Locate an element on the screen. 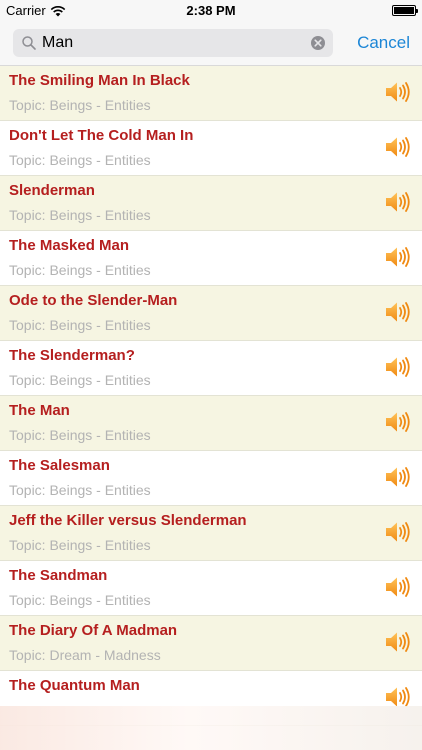  result-title: The Sandman is located at coordinates (58, 575).